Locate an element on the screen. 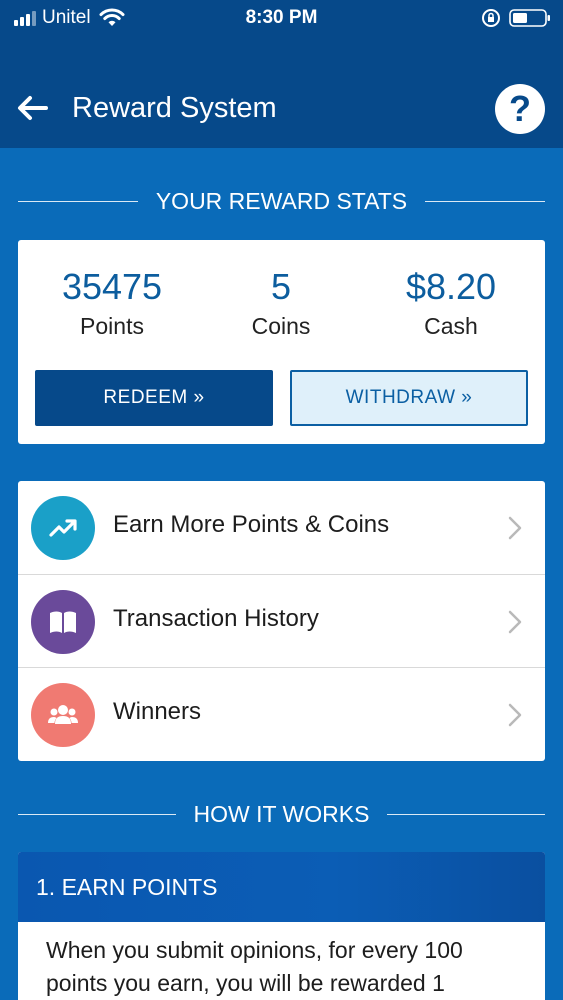  redeem-button: REDEEM » is located at coordinates (154, 398).